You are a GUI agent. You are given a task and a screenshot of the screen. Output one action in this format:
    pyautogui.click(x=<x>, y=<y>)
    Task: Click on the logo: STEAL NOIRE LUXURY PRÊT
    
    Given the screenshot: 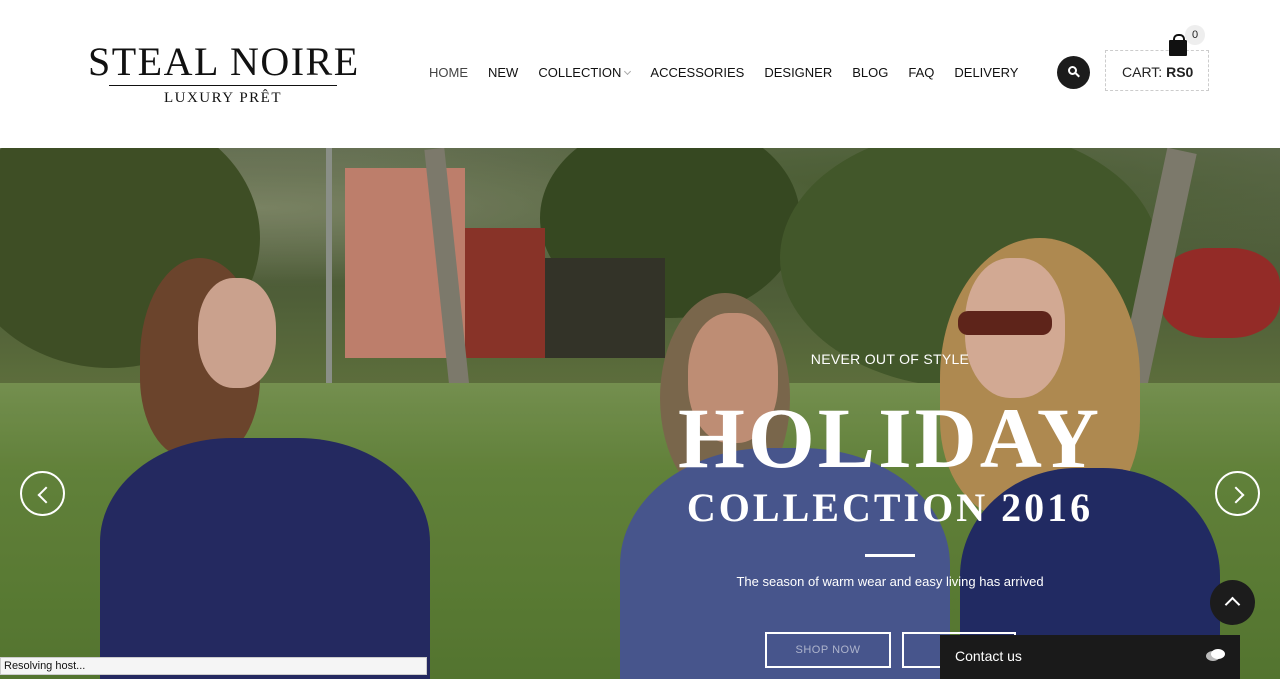 What is the action you would take?
    pyautogui.click(x=223, y=73)
    